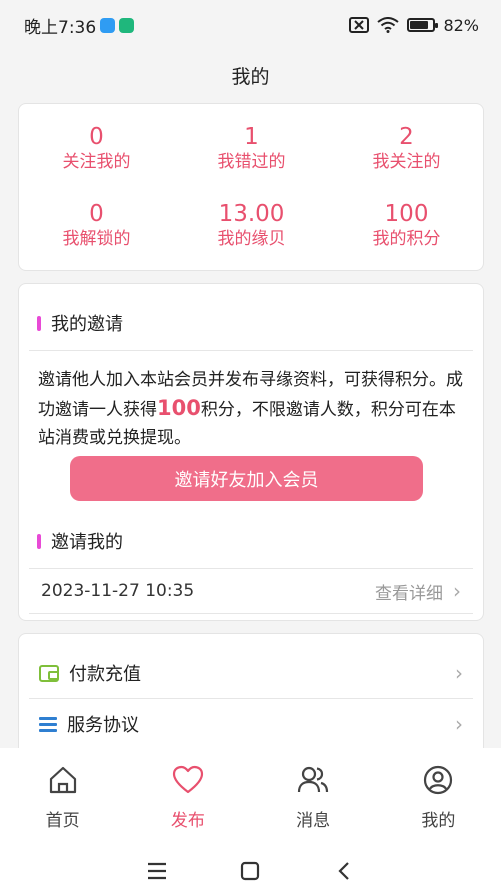 This screenshot has width=501, height=895. Describe the element at coordinates (87, 324) in the screenshot. I see `invite-title: 我的邀请` at that location.